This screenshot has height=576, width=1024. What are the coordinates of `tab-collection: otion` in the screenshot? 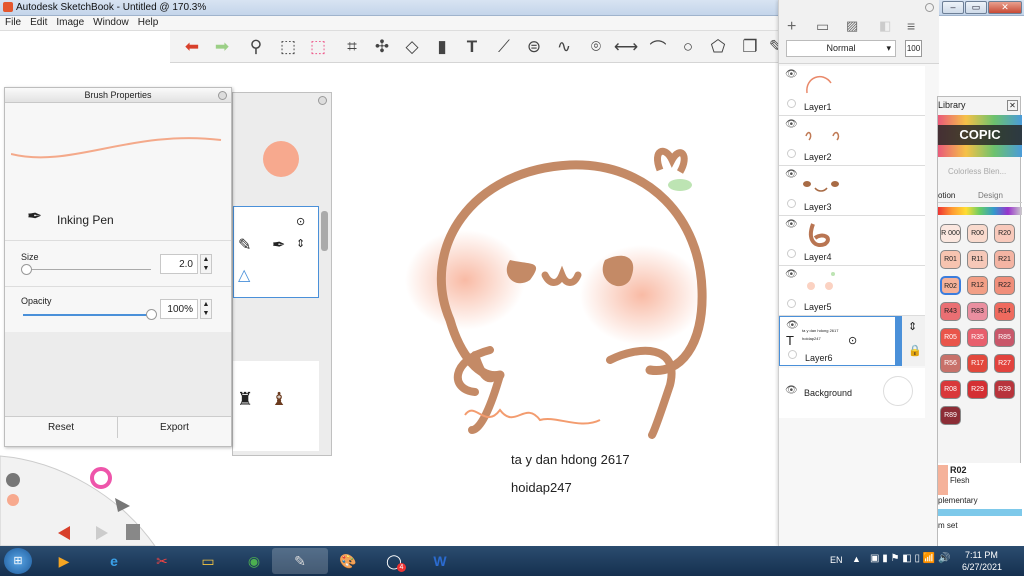 It's located at (946, 195).